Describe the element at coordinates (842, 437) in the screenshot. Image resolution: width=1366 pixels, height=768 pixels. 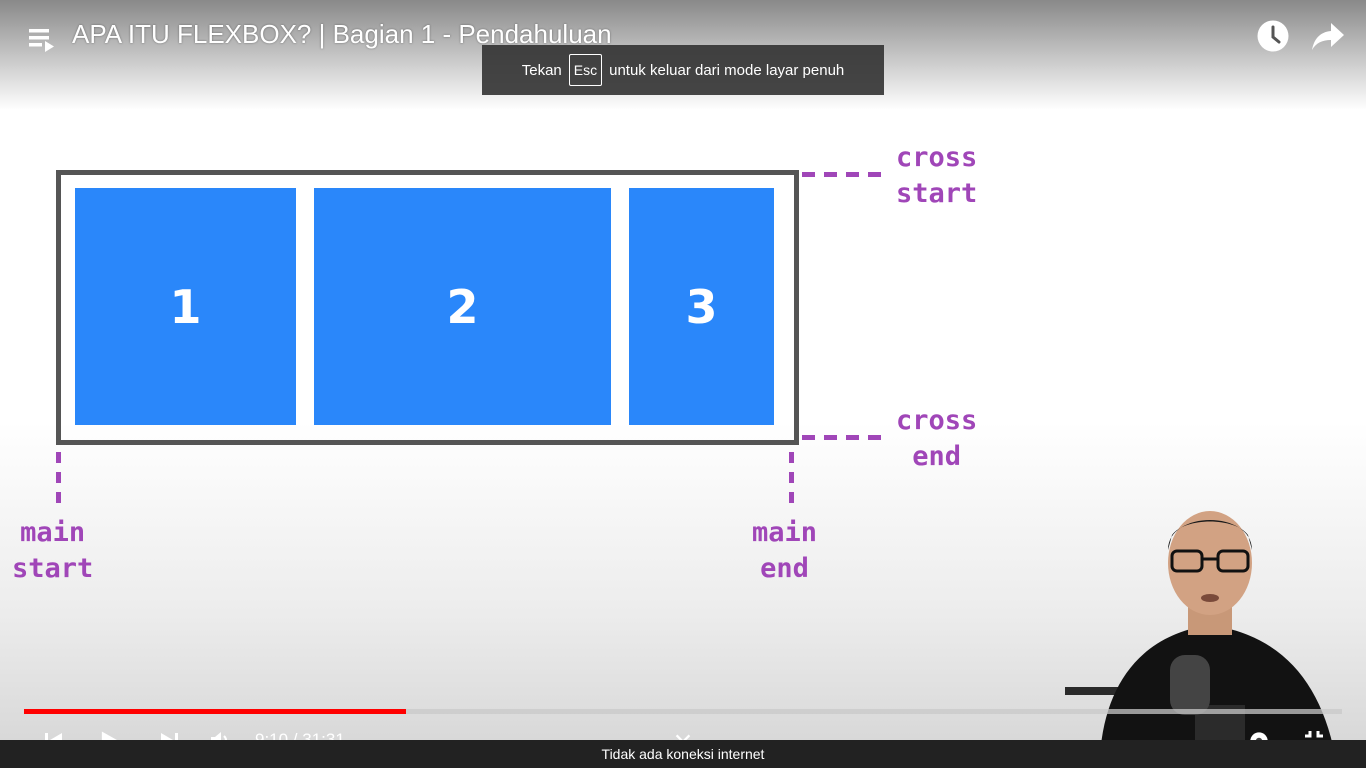
I see `cross-end-line` at that location.